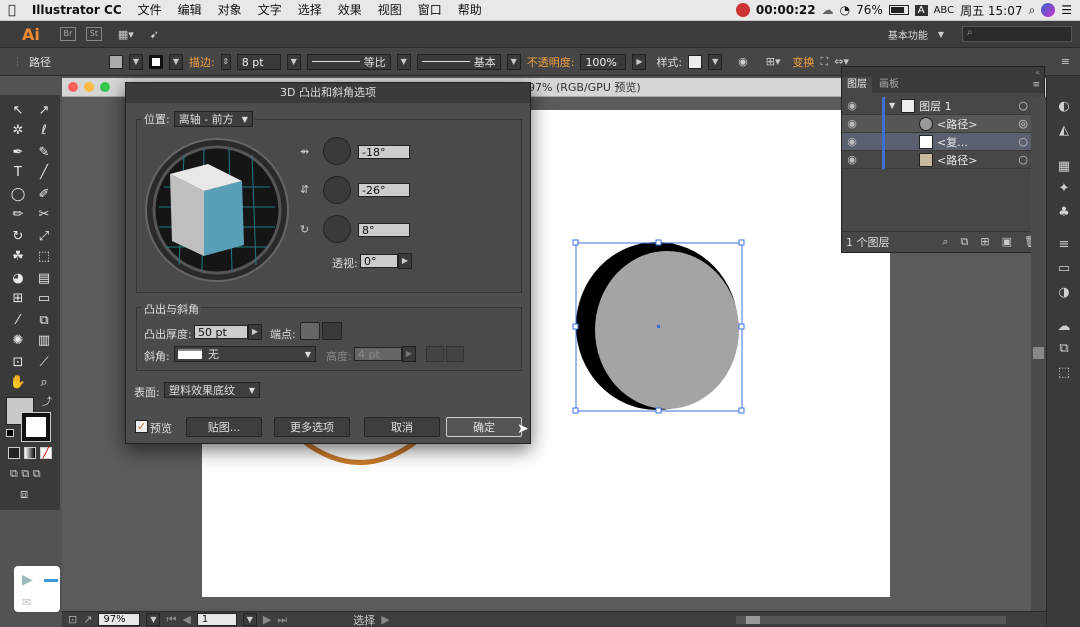 The width and height of the screenshot is (1080, 627). I want to click on brushes-panel-icon: ✦, so click(1063, 189).